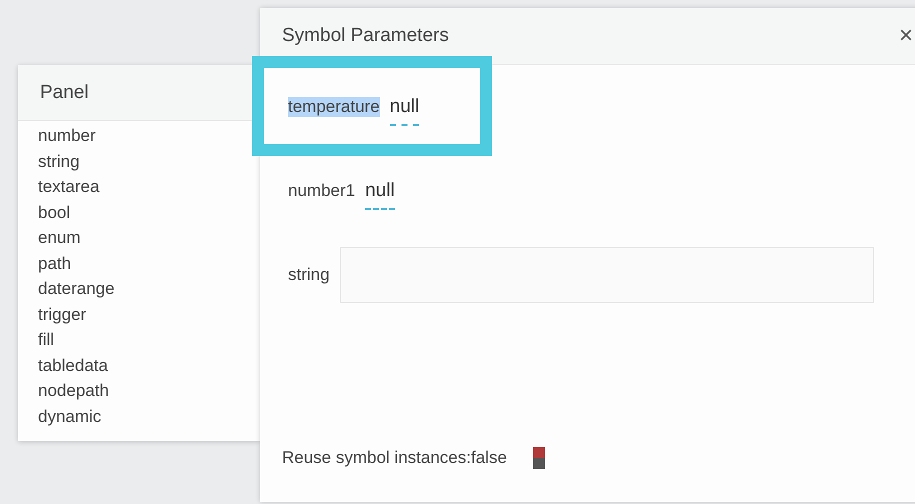  I want to click on panel-item: bool, so click(54, 213).